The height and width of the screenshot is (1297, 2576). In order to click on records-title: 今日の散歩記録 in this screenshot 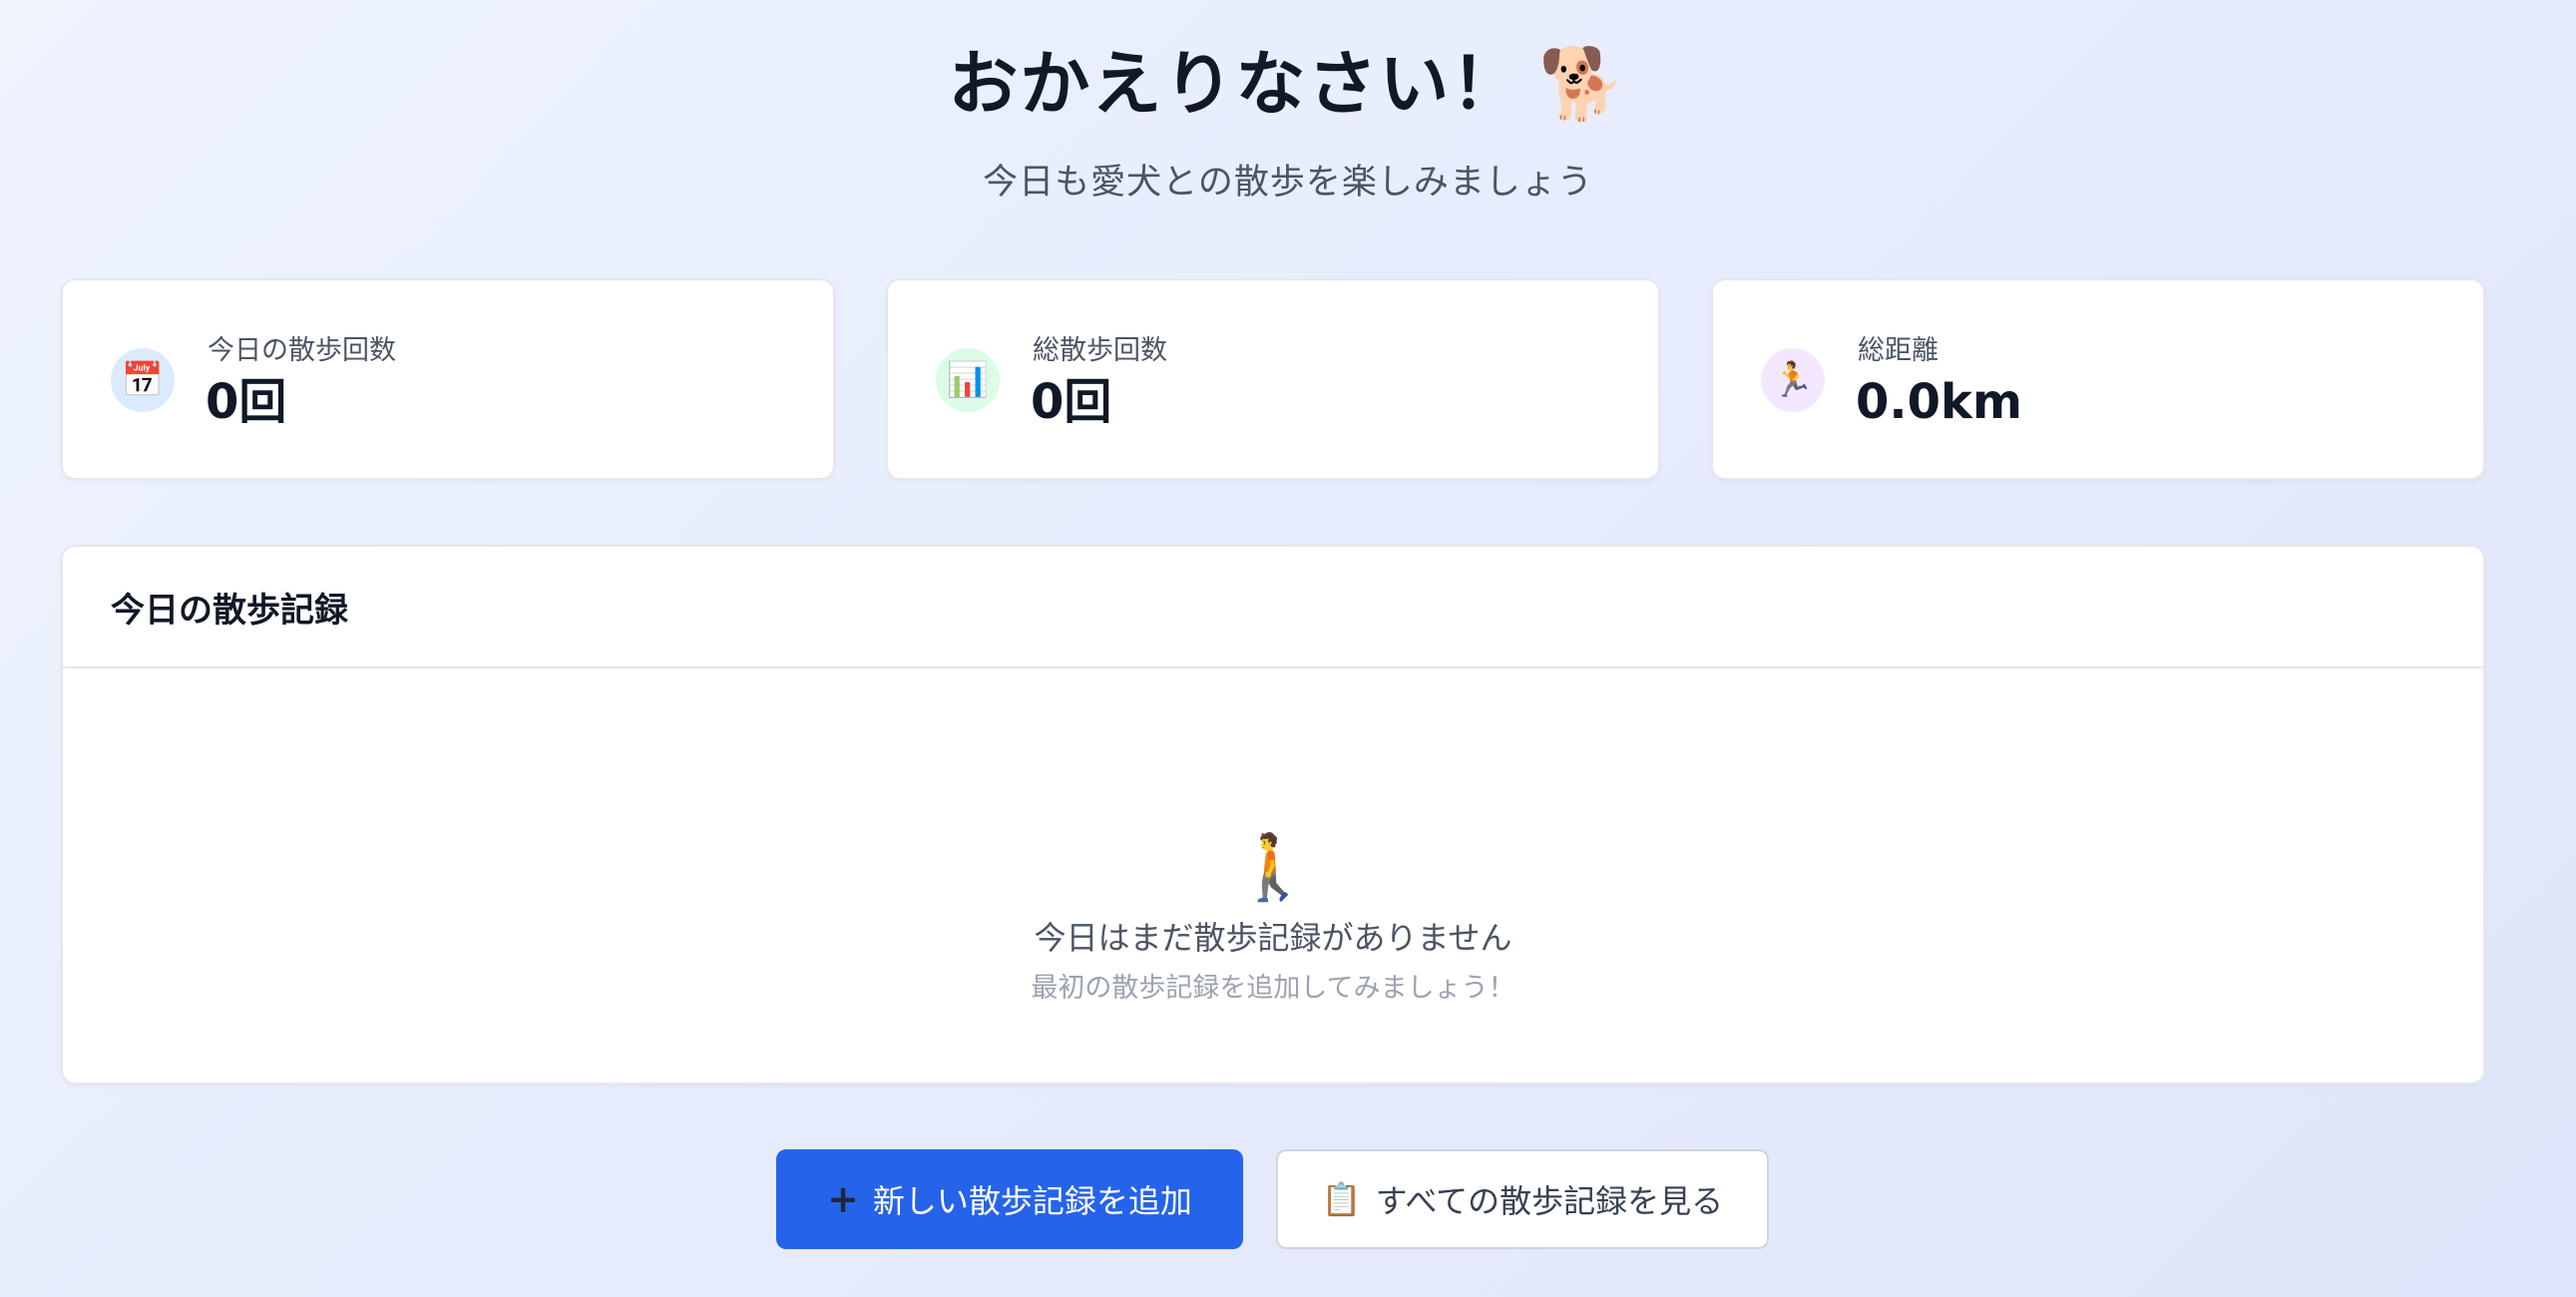, I will do `click(229, 610)`.